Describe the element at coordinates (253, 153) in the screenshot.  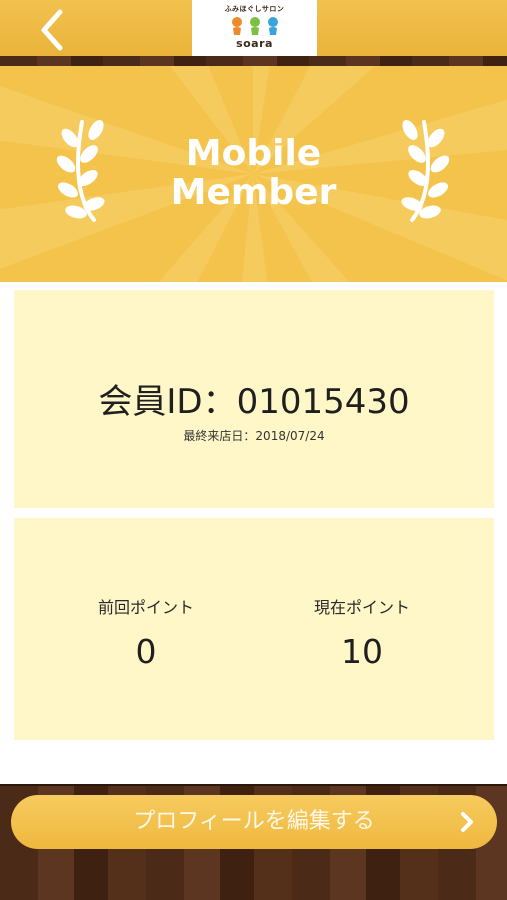
I see `banner-title-line1: Mobile` at that location.